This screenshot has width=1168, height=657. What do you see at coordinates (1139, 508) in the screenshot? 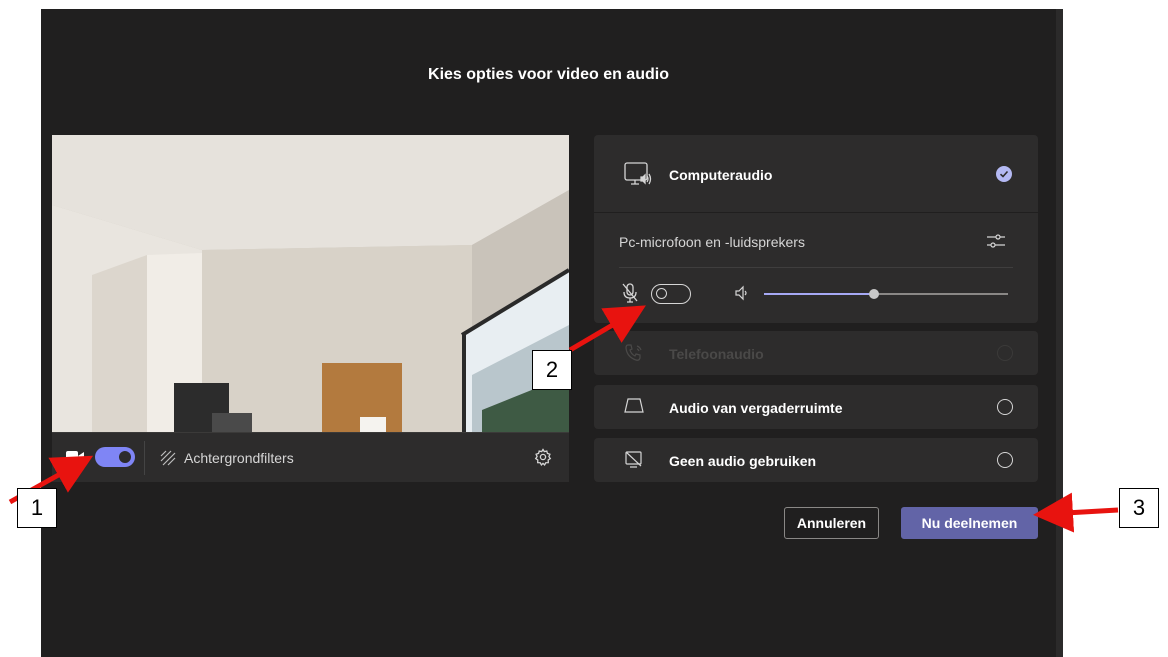
I see `annotation-callout-3: 3` at bounding box center [1139, 508].